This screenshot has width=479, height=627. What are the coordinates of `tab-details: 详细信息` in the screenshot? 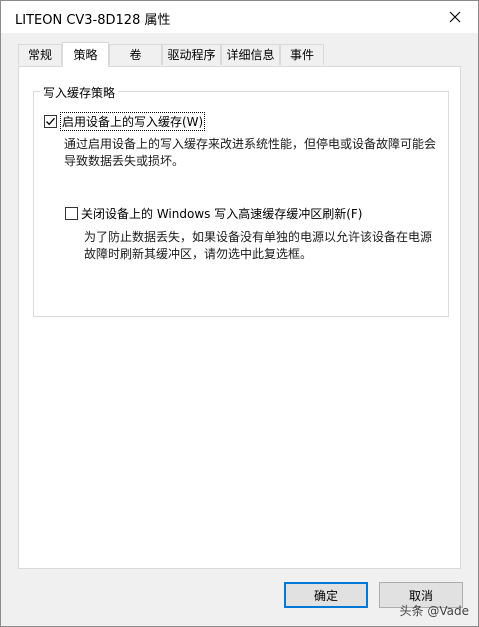 It's located at (250, 54).